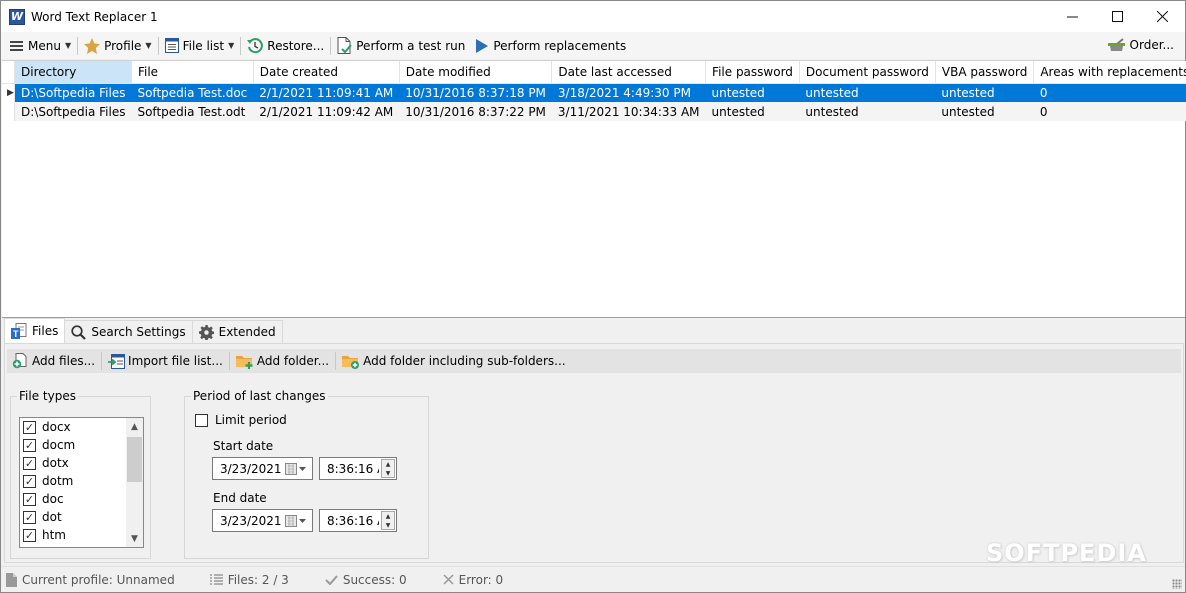 The width and height of the screenshot is (1186, 593). What do you see at coordinates (81, 427) in the screenshot?
I see `file-type-item: ✓ docx` at bounding box center [81, 427].